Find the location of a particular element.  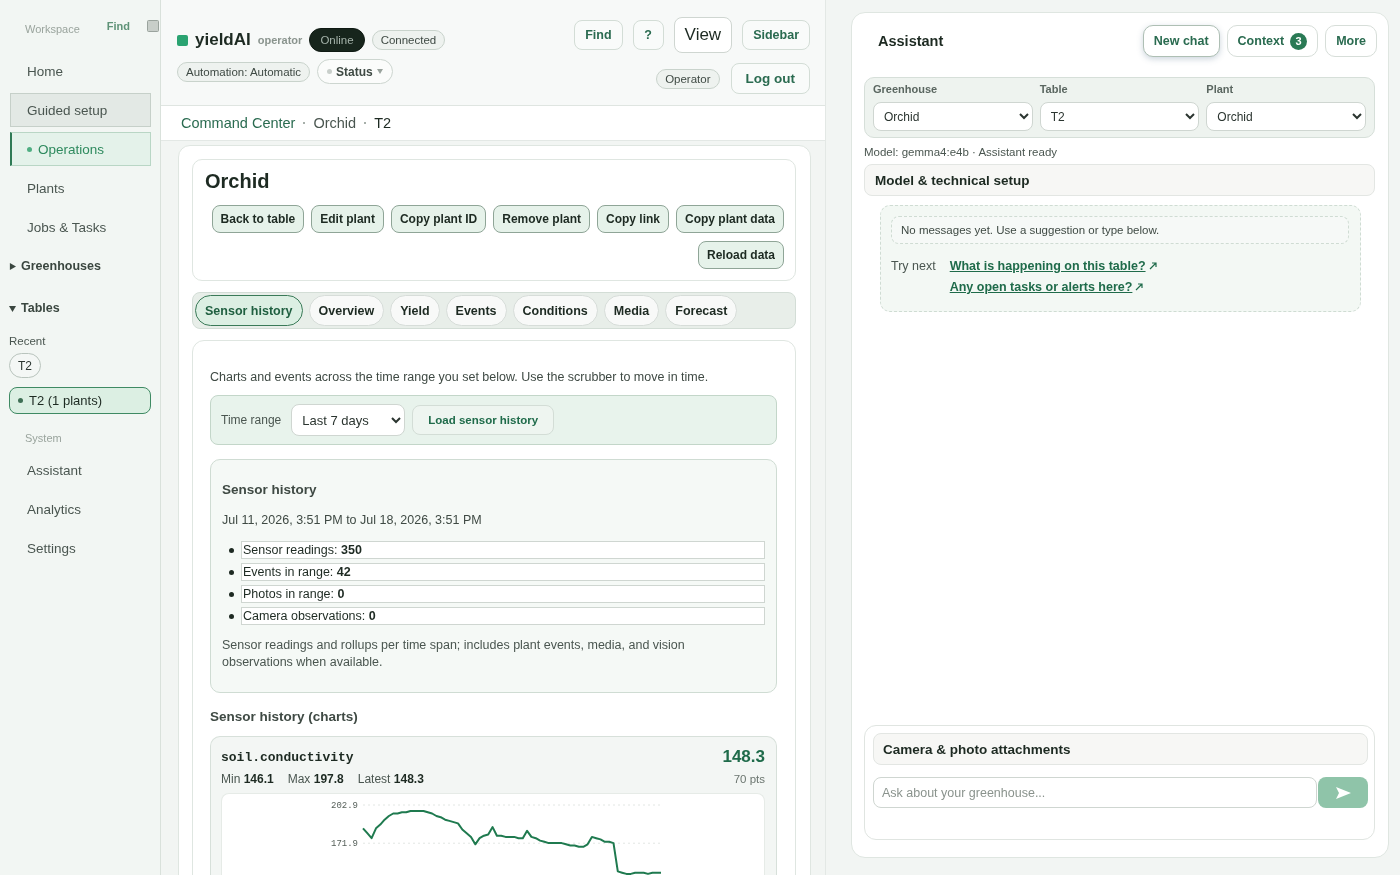

points-count: 70 pts is located at coordinates (749, 779).